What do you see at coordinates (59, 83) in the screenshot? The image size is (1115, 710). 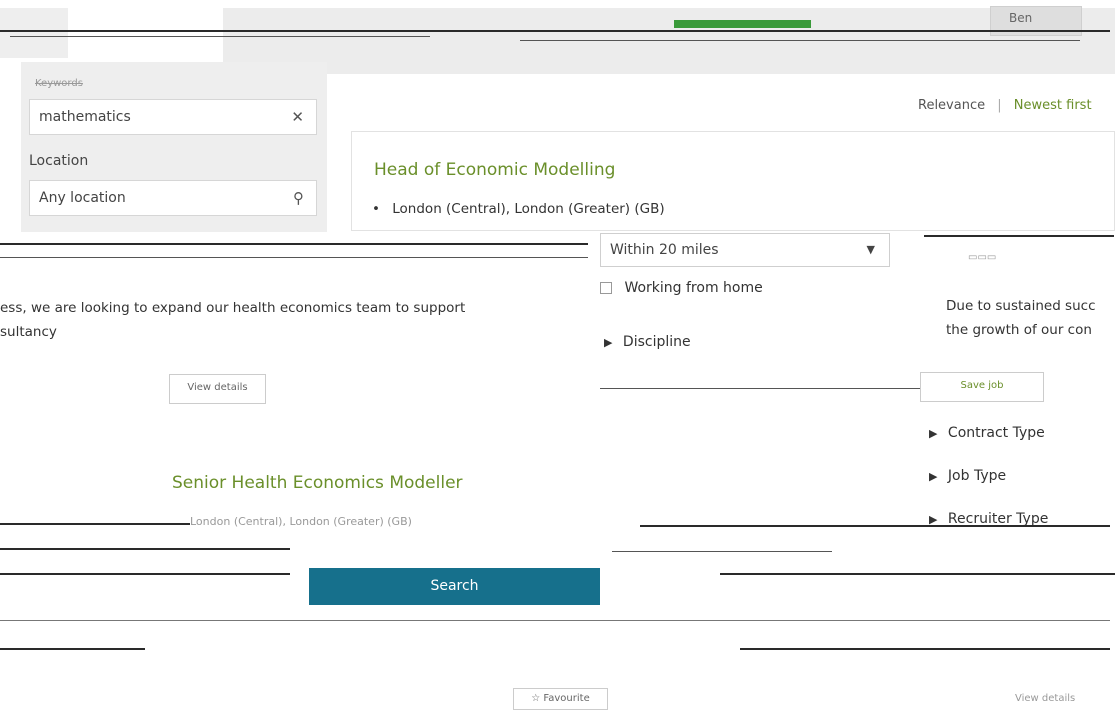 I see `keywords-label: Keywords` at bounding box center [59, 83].